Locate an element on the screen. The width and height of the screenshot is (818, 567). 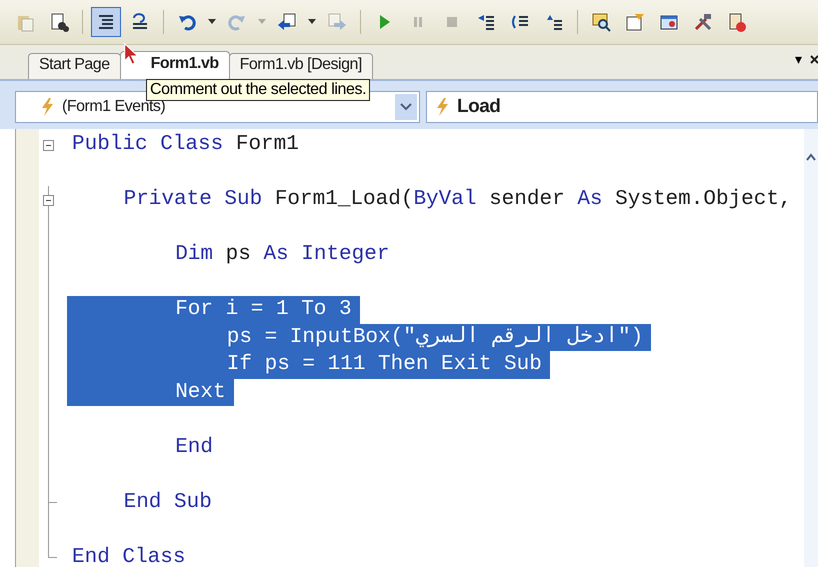
document-search-icon is located at coordinates (59, 22).